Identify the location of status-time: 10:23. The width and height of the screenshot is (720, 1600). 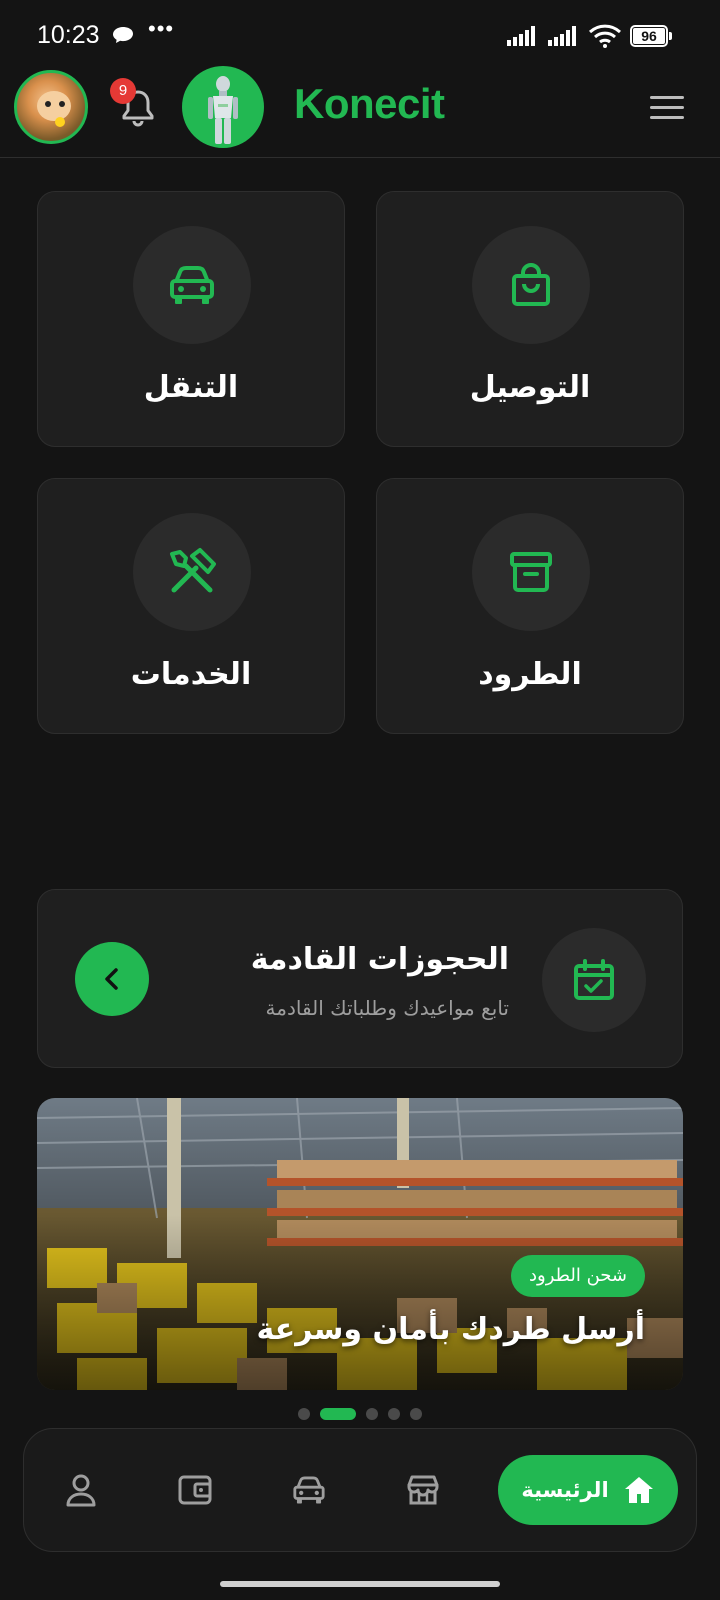
(68, 35).